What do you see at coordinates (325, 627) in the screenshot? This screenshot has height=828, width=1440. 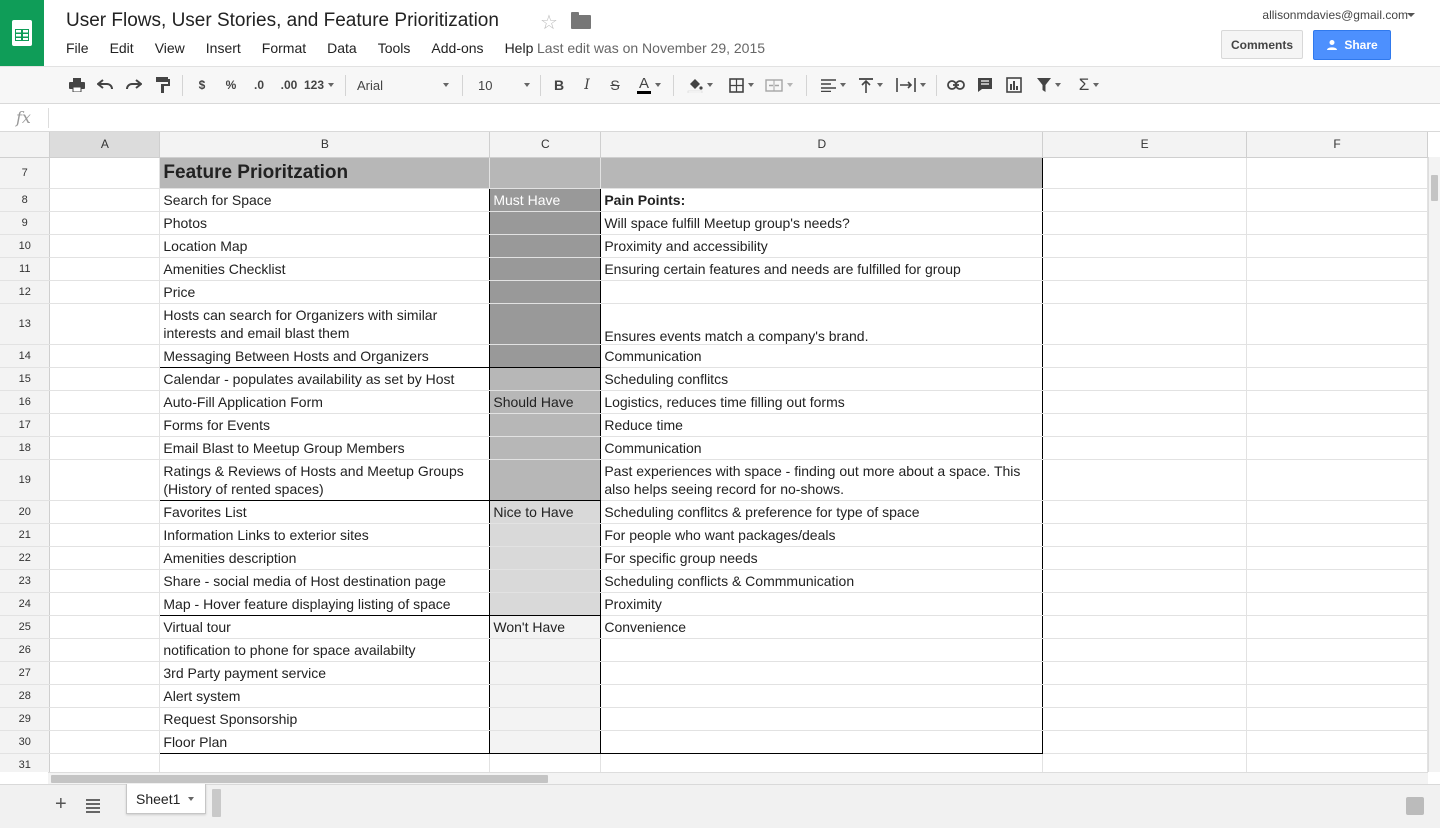 I see `cell: Virtual tour` at bounding box center [325, 627].